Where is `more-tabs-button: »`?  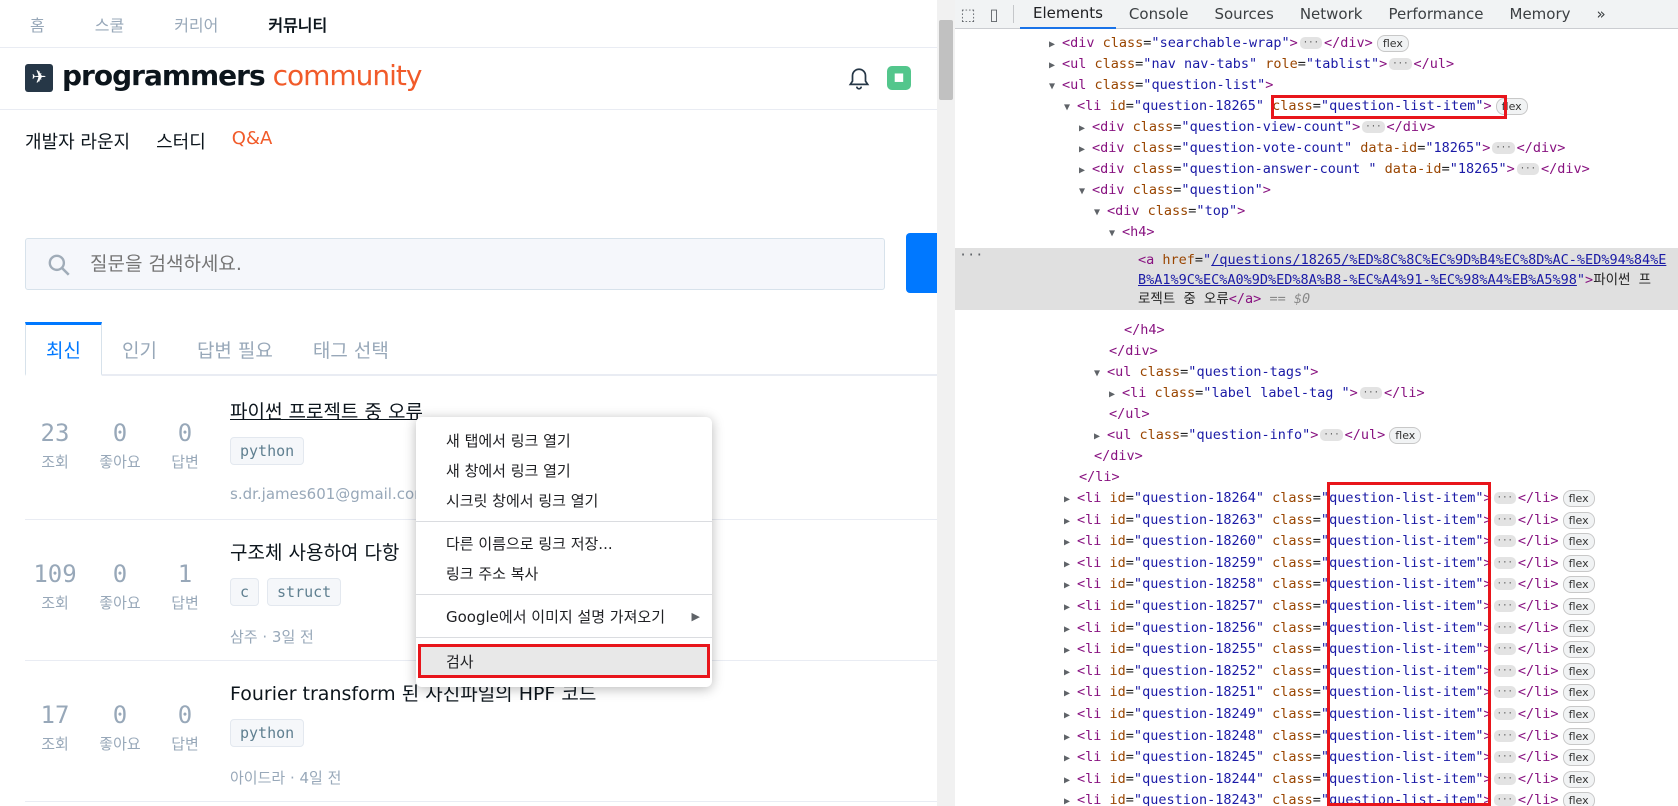 more-tabs-button: » is located at coordinates (1601, 14).